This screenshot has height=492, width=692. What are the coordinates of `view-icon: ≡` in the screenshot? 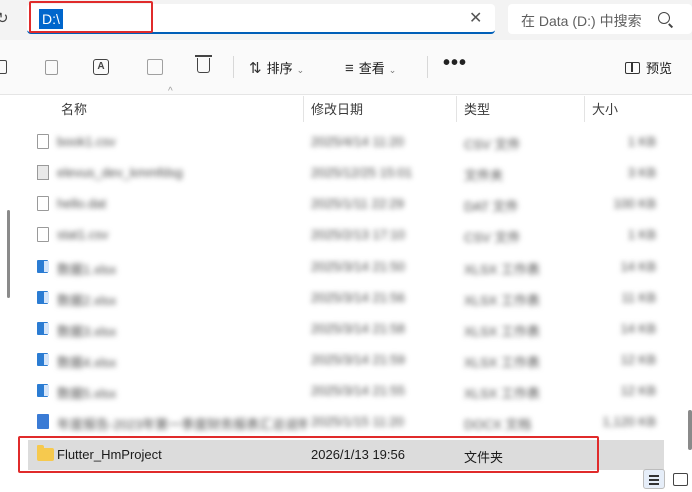 It's located at (349, 68).